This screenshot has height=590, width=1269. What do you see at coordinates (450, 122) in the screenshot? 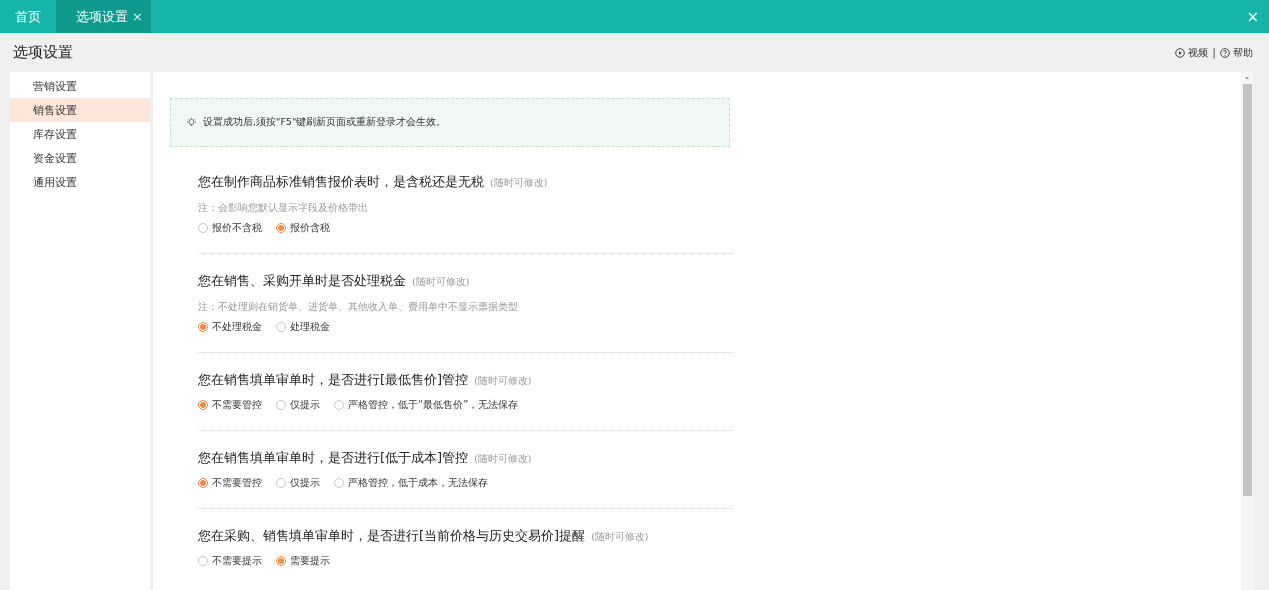
I see `notice-banner: 设置成功后,须按"F5"键刷新页面或重新登录才会生效。` at bounding box center [450, 122].